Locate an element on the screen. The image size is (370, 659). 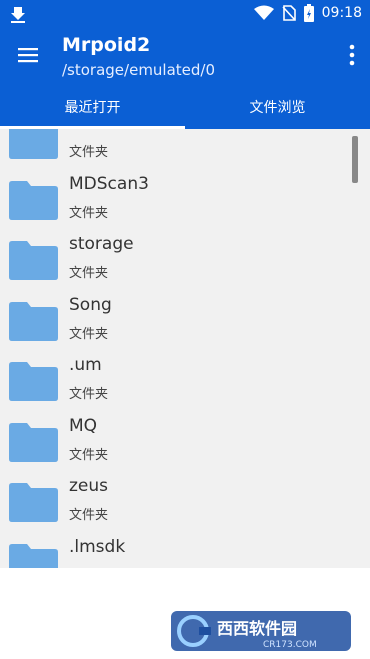
watermark-logo: 西西软件园 CR173.COM is located at coordinates (261, 631).